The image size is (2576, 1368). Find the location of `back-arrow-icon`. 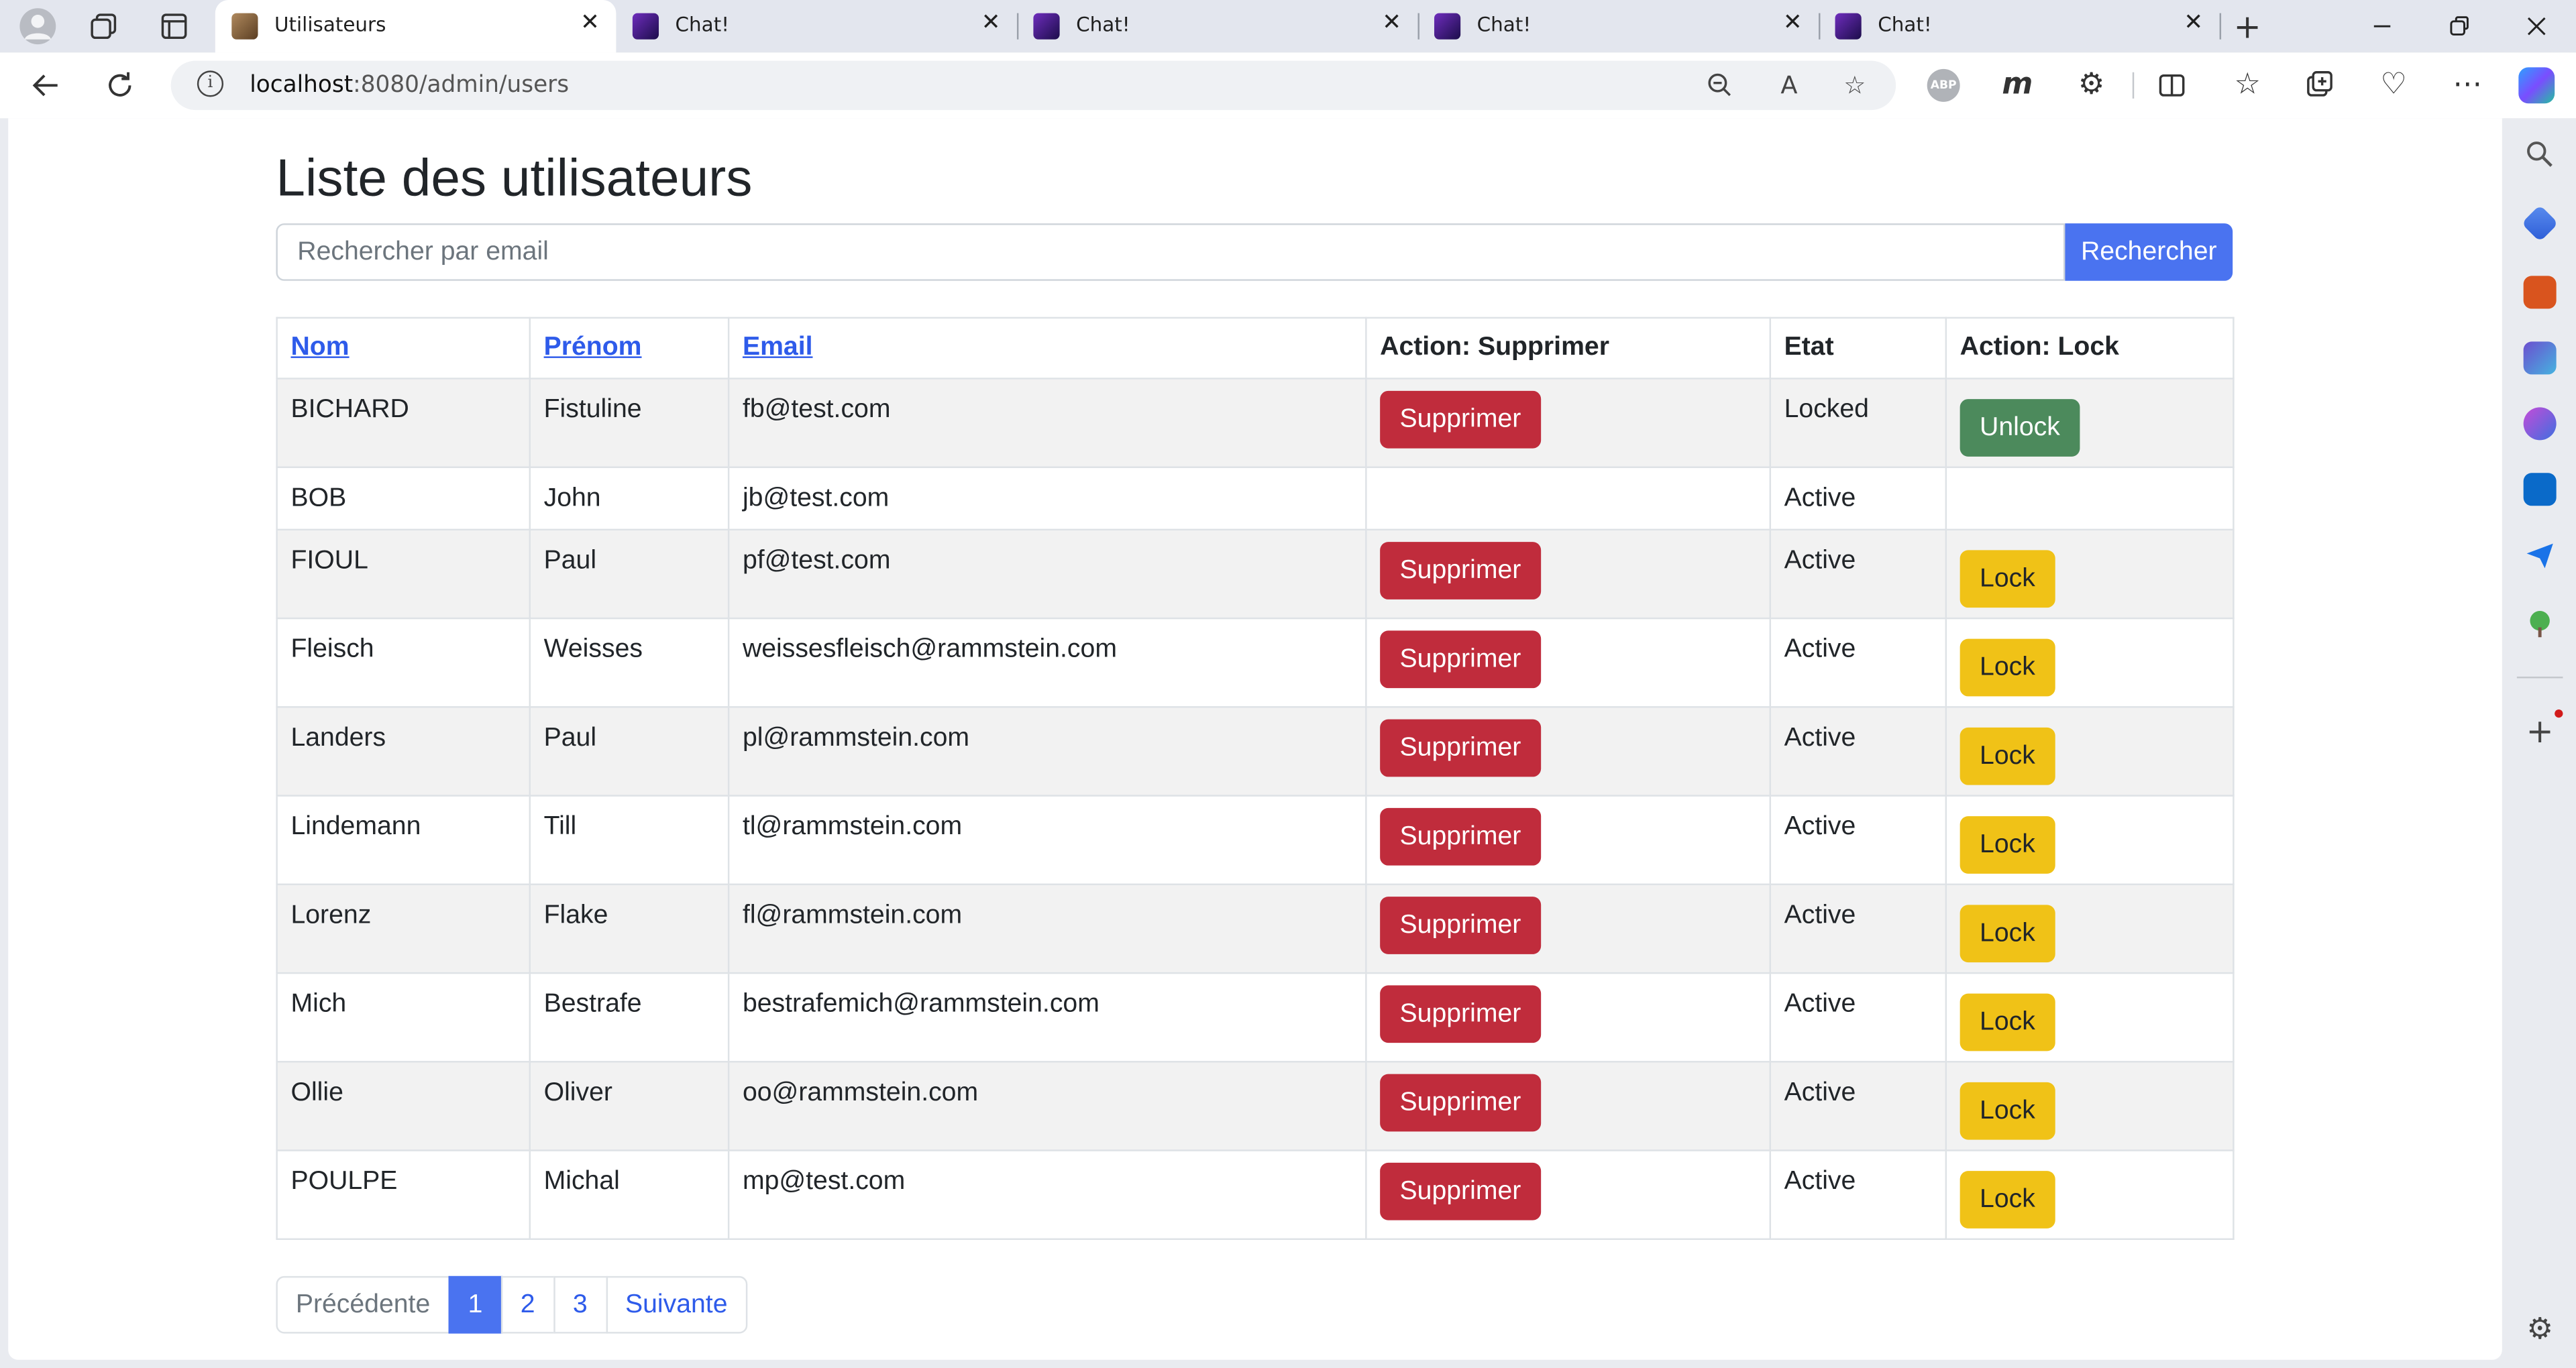

back-arrow-icon is located at coordinates (46, 85).